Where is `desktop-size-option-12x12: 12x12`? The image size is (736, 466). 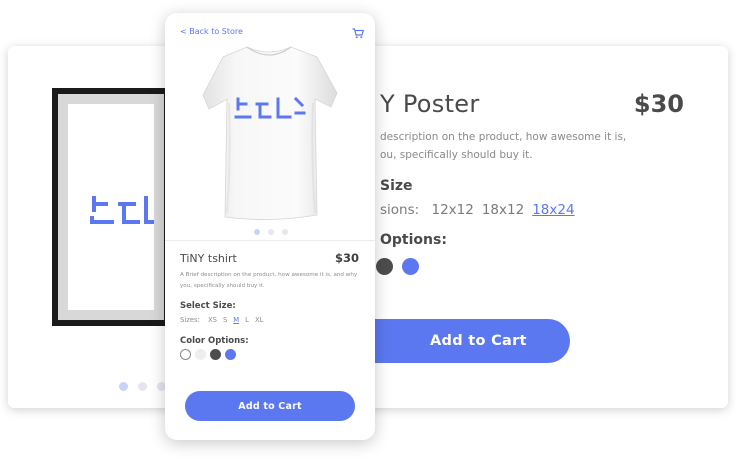
desktop-size-option-12x12: 12x12 is located at coordinates (452, 210).